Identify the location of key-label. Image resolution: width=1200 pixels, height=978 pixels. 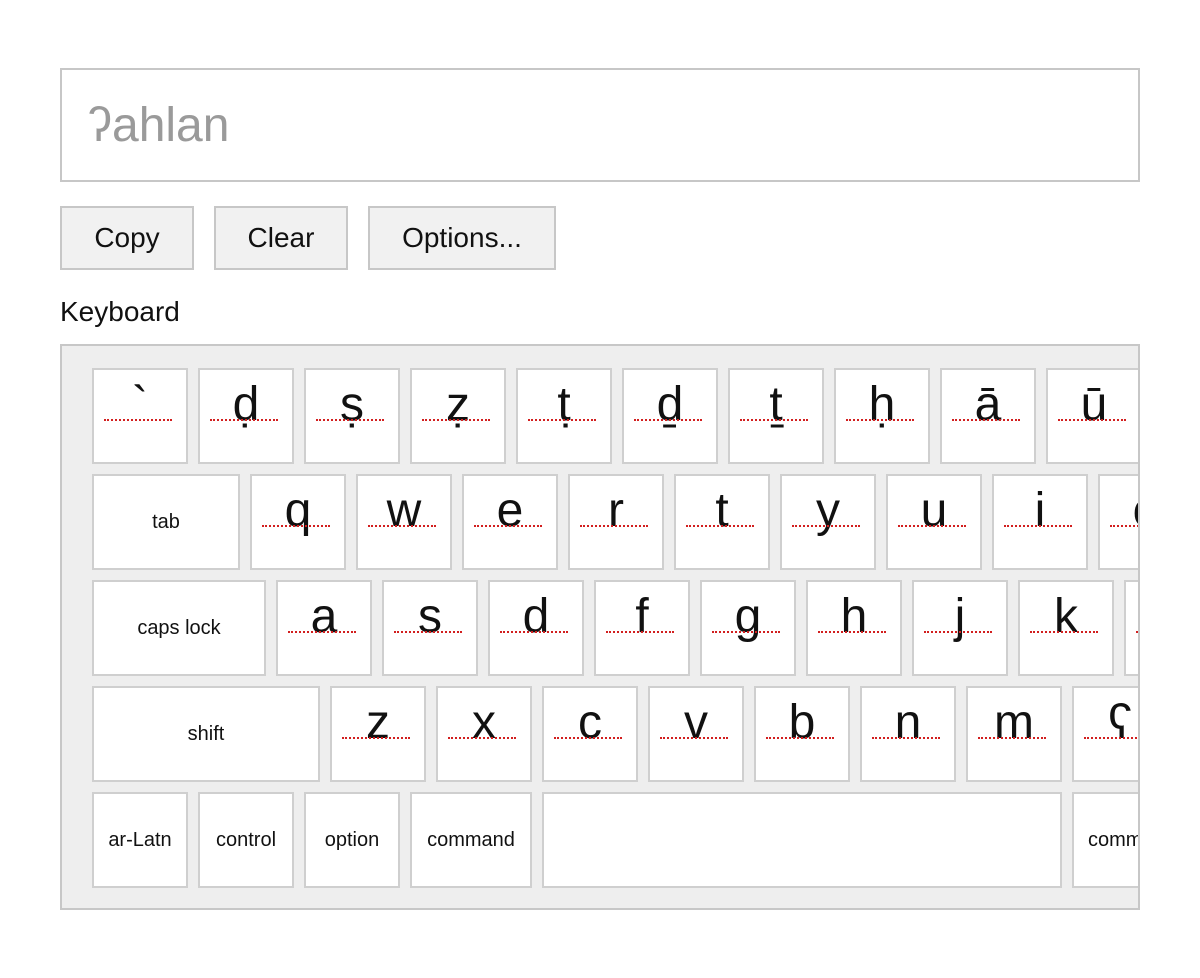
(802, 840).